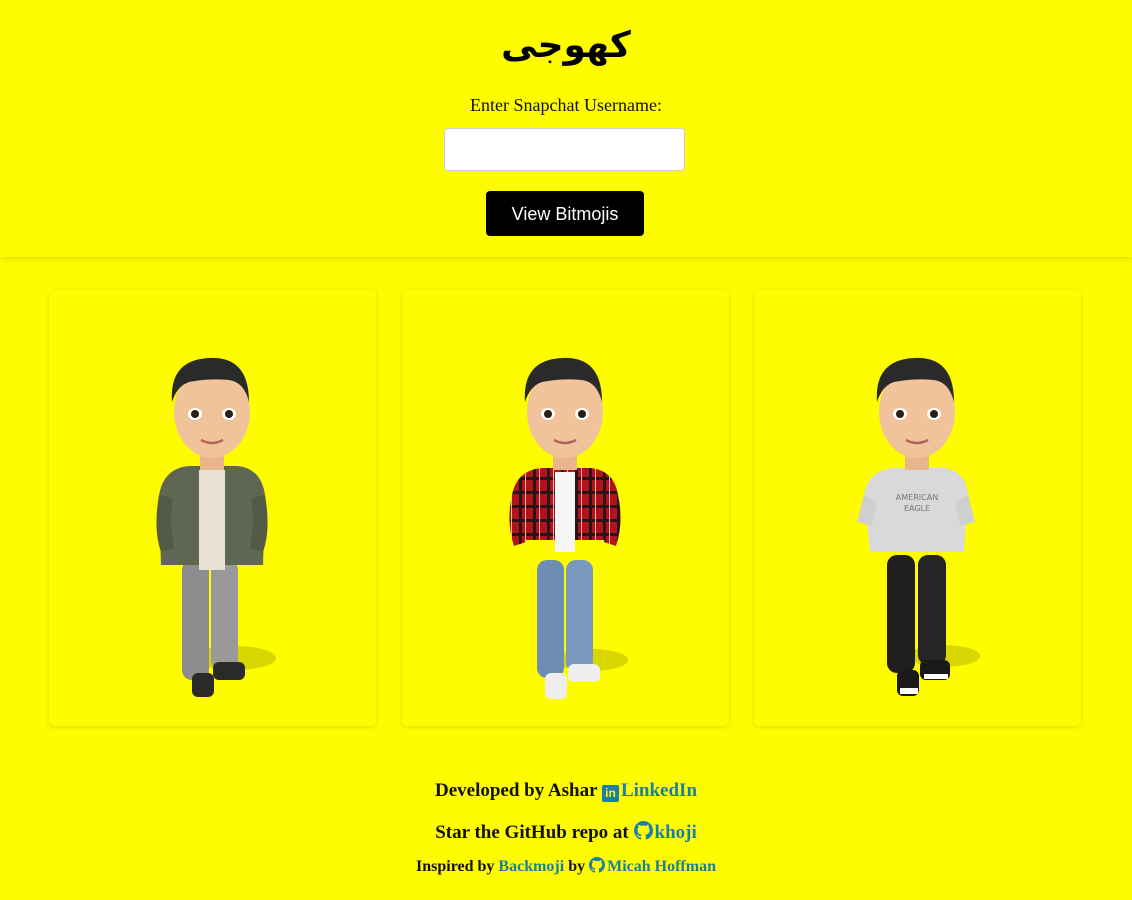 The height and width of the screenshot is (900, 1132). What do you see at coordinates (610, 793) in the screenshot?
I see `linkedin-icon: in` at bounding box center [610, 793].